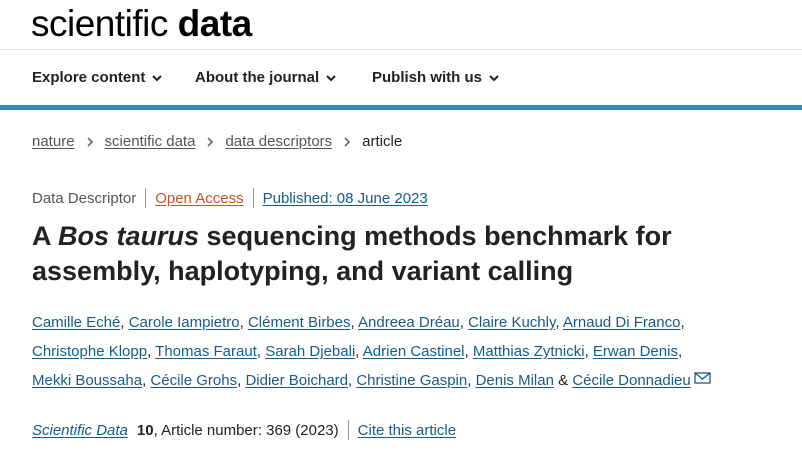 The height and width of the screenshot is (455, 802). I want to click on nav-explore-content: Explore content, so click(97, 77).